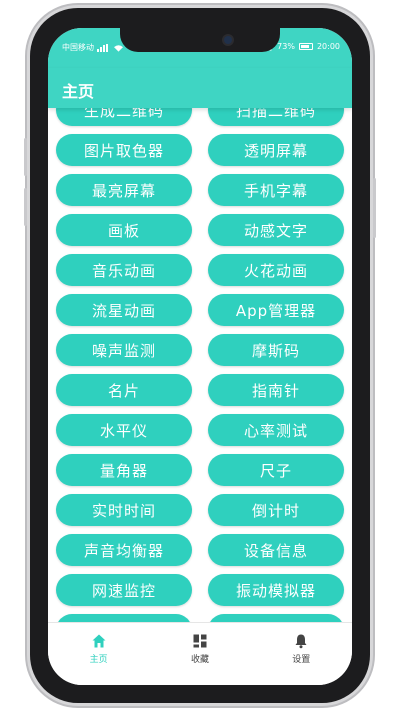 The width and height of the screenshot is (400, 711). I want to click on tool-button: 电池检测, so click(276, 618).